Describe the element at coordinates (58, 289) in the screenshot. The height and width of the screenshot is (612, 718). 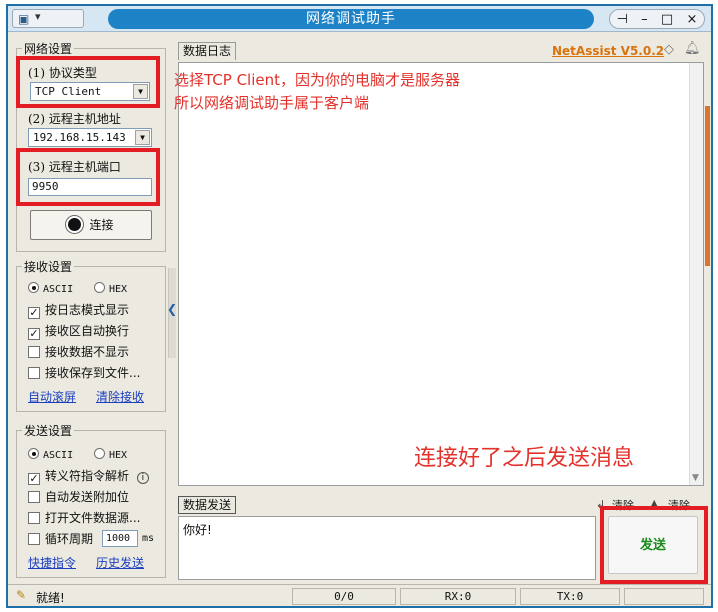
I see `receive-ascii-label: ASCII` at that location.